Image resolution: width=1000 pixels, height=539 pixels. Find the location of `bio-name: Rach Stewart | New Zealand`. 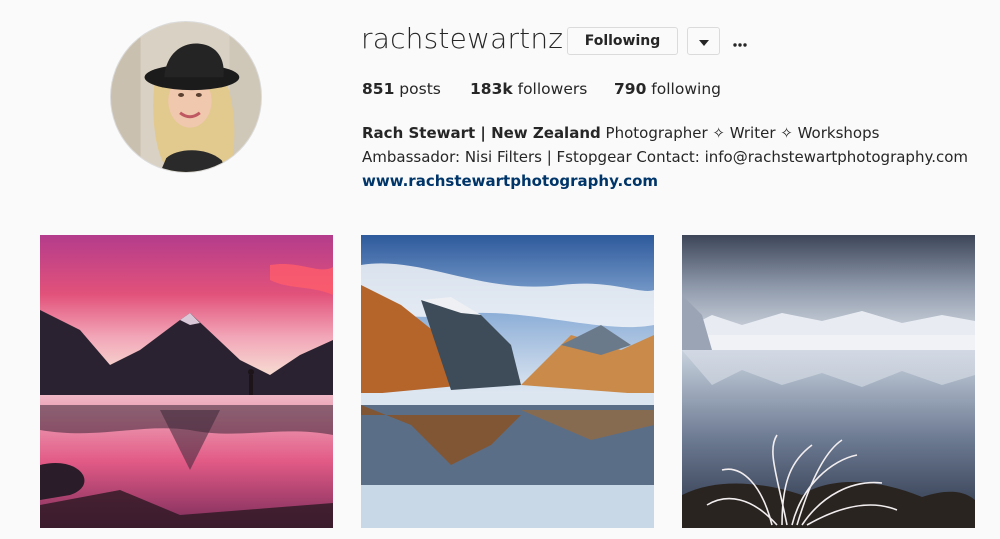

bio-name: Rach Stewart | New Zealand is located at coordinates (481, 133).